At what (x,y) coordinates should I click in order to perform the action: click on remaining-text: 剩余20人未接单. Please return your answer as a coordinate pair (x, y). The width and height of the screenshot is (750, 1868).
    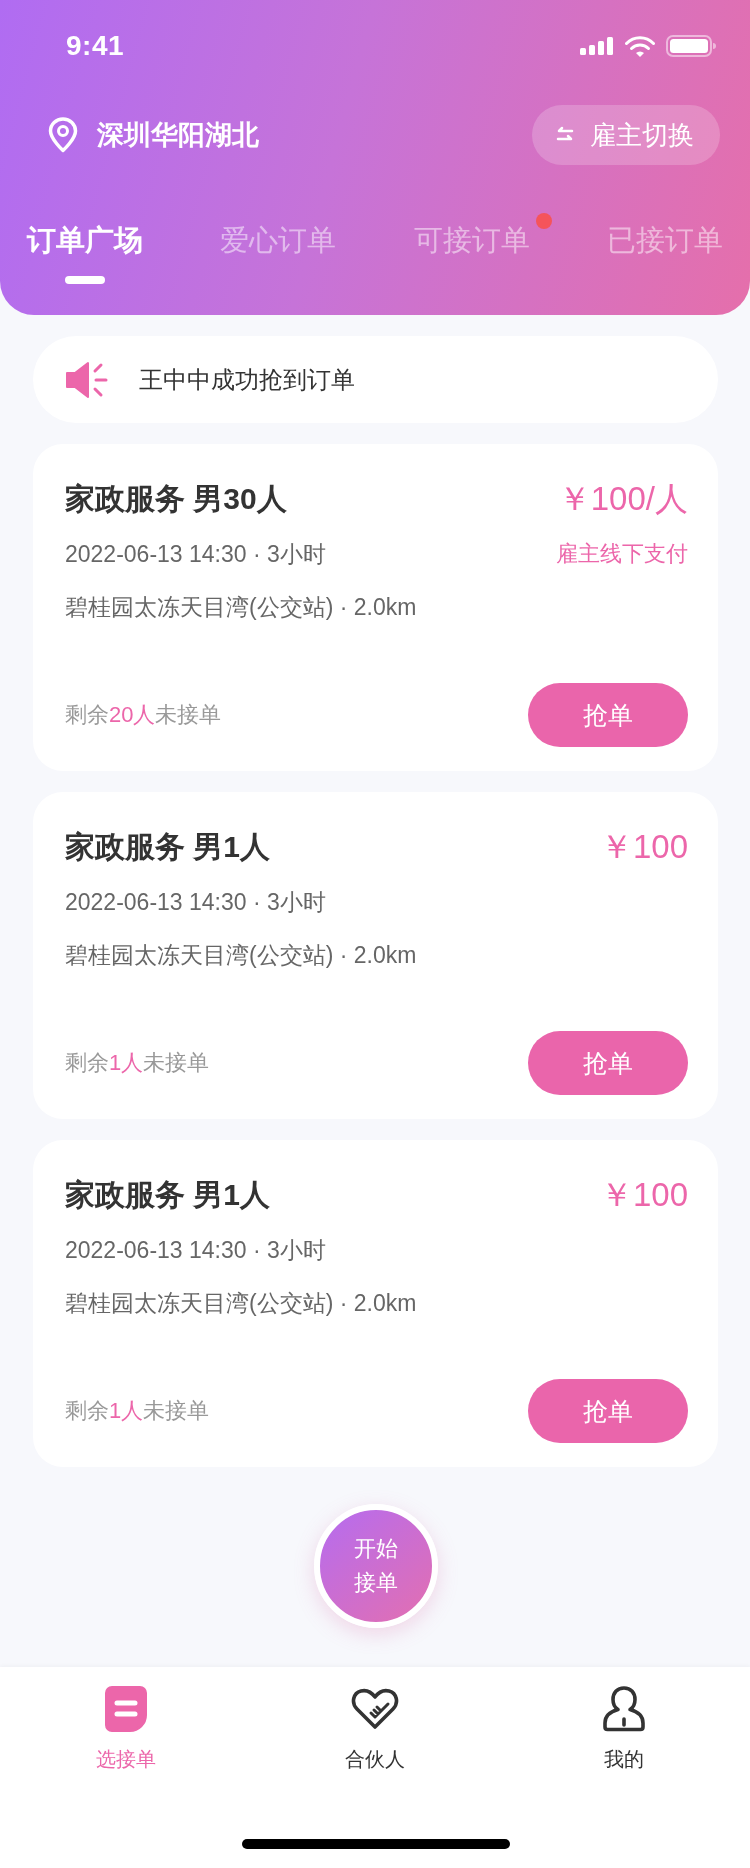
    Looking at the image, I should click on (143, 715).